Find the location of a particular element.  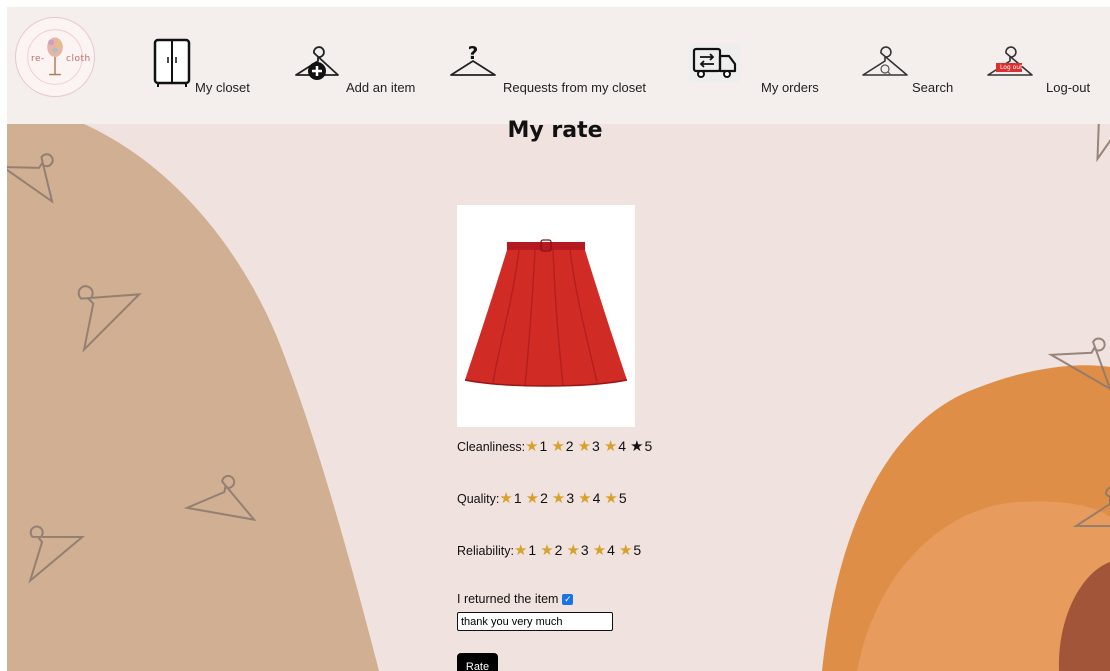

nav-label: Requests from my closet is located at coordinates (575, 87).